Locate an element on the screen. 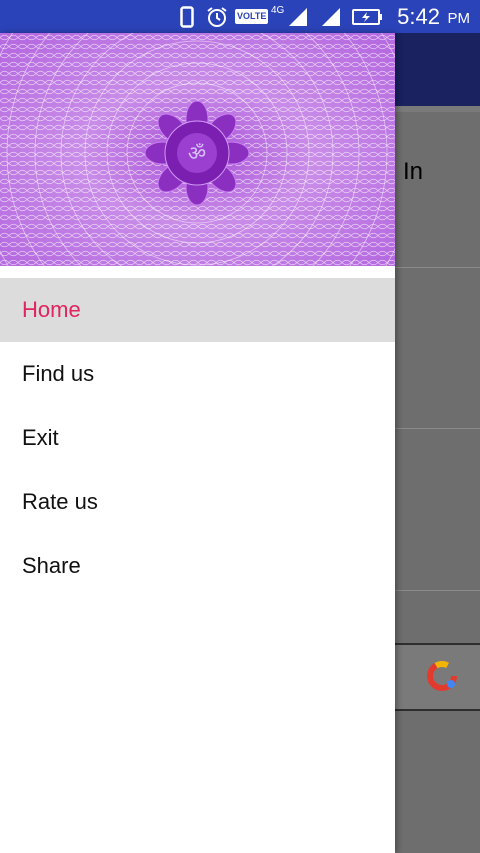  volte-icon: VOLTE is located at coordinates (252, 16).